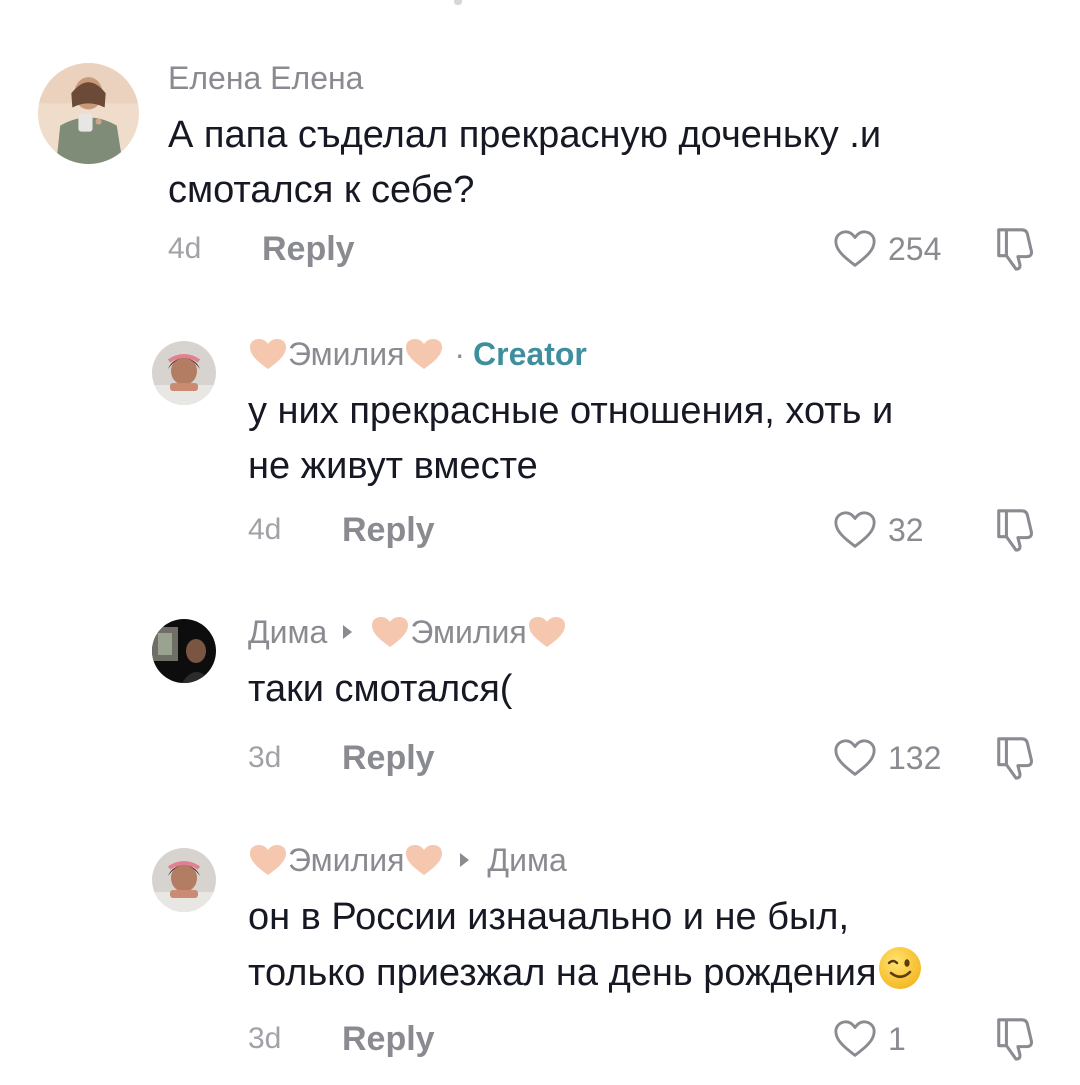 The height and width of the screenshot is (1085, 1080). I want to click on comment-text-line: смотался к себе?, so click(321, 190).